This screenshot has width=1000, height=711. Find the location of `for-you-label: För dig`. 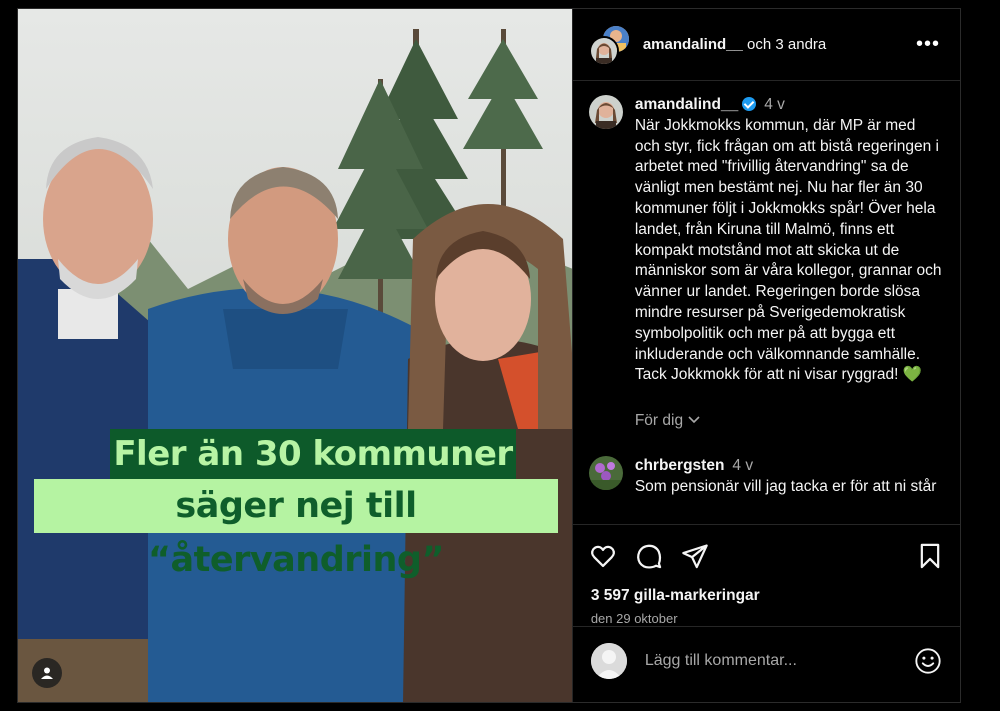

for-you-label: För dig is located at coordinates (659, 421).